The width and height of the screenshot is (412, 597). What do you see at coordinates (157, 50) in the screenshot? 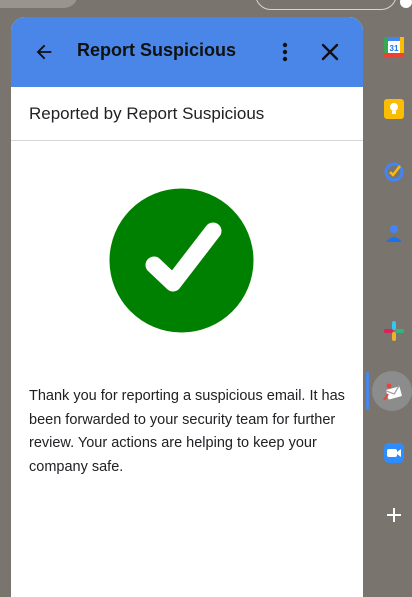
I see `panel-title: Report Suspicious` at bounding box center [157, 50].